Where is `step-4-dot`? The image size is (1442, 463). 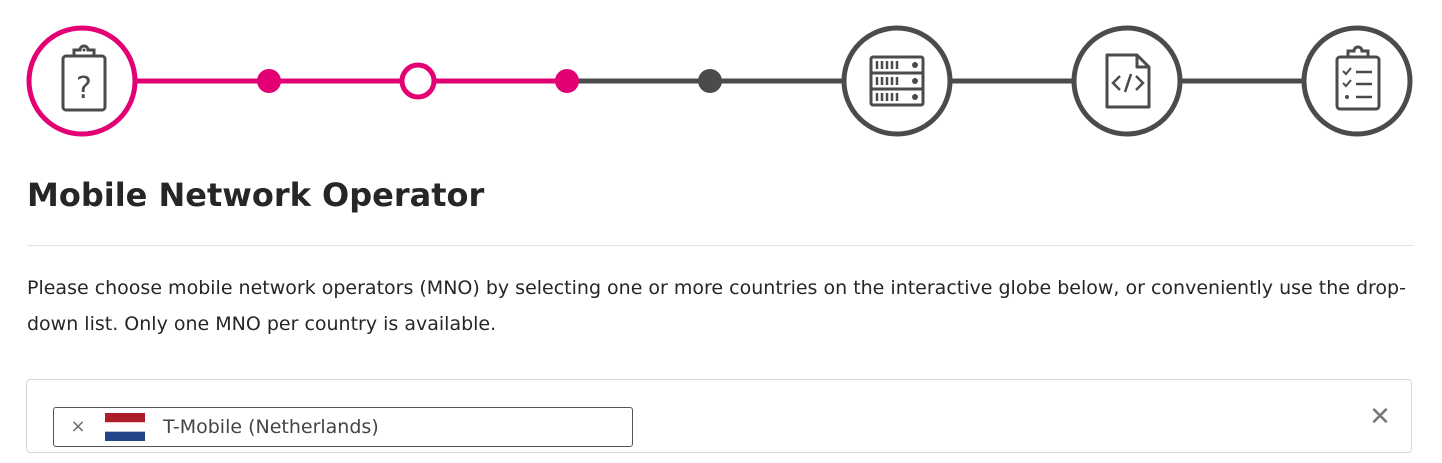
step-4-dot is located at coordinates (567, 81).